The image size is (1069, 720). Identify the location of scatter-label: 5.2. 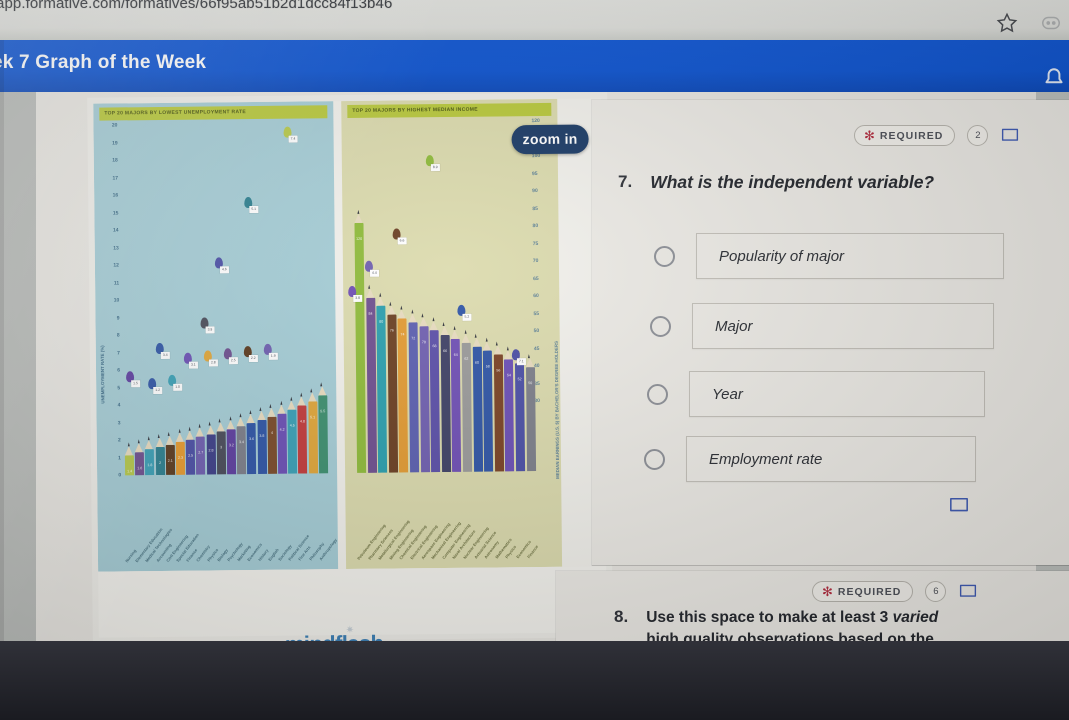
(467, 317).